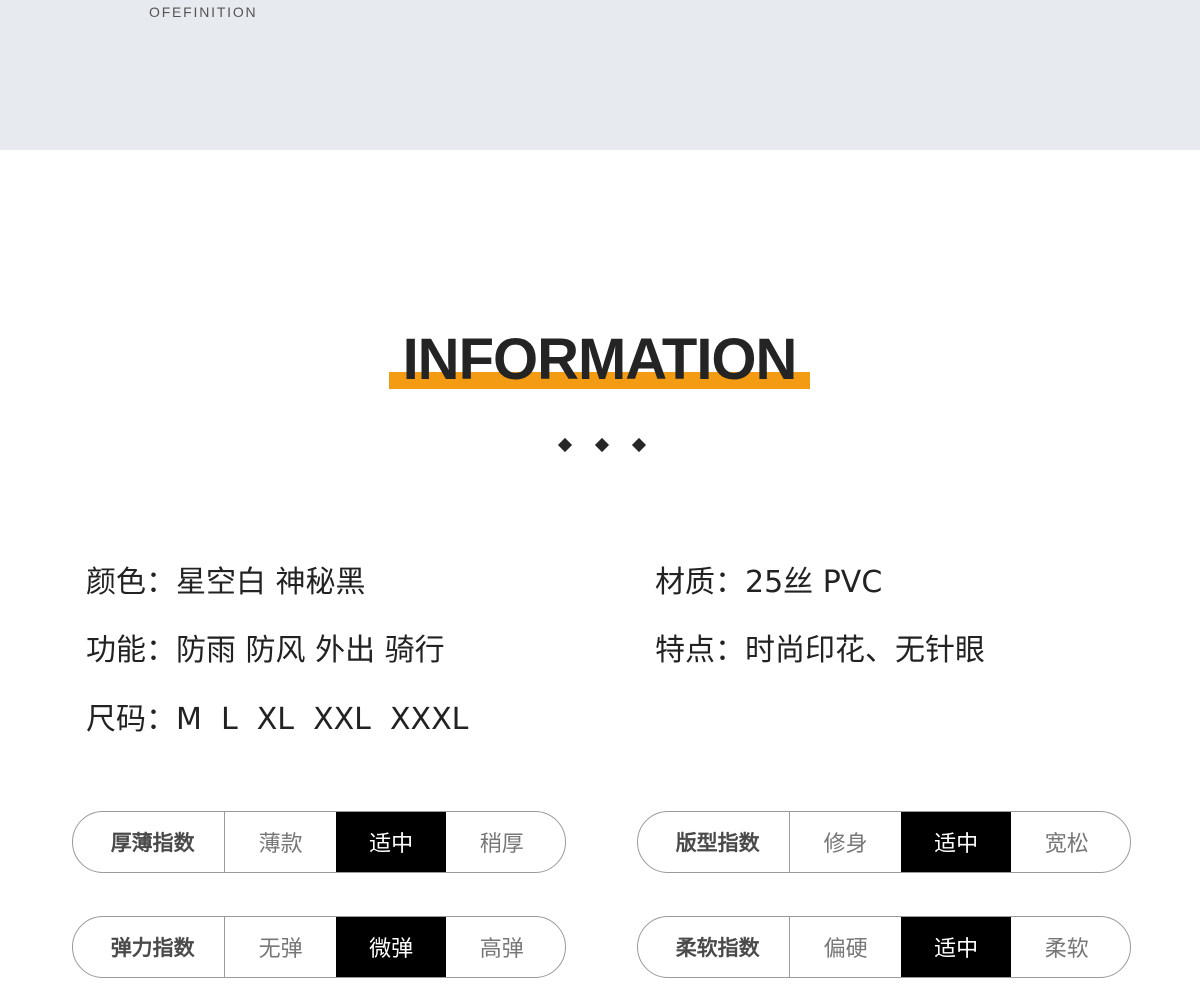 Image resolution: width=1200 pixels, height=1000 pixels. I want to click on rating-thickness: 厚薄指数 薄款 适中 稍厚, so click(319, 842).